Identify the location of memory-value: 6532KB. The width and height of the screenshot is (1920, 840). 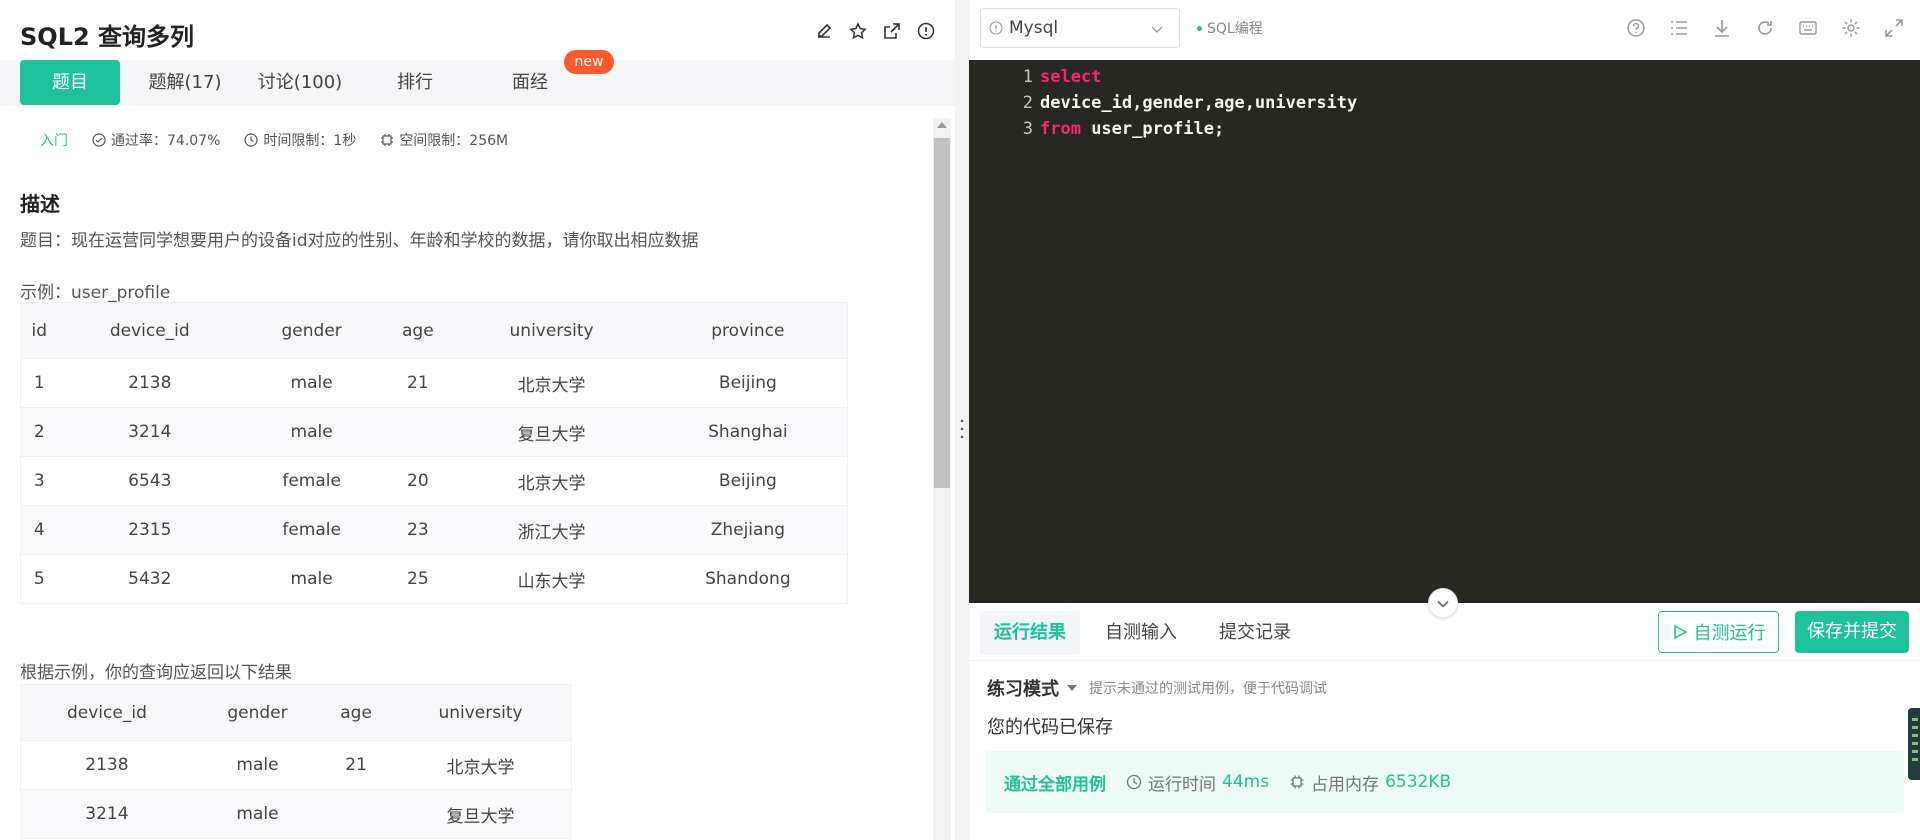
(1418, 782).